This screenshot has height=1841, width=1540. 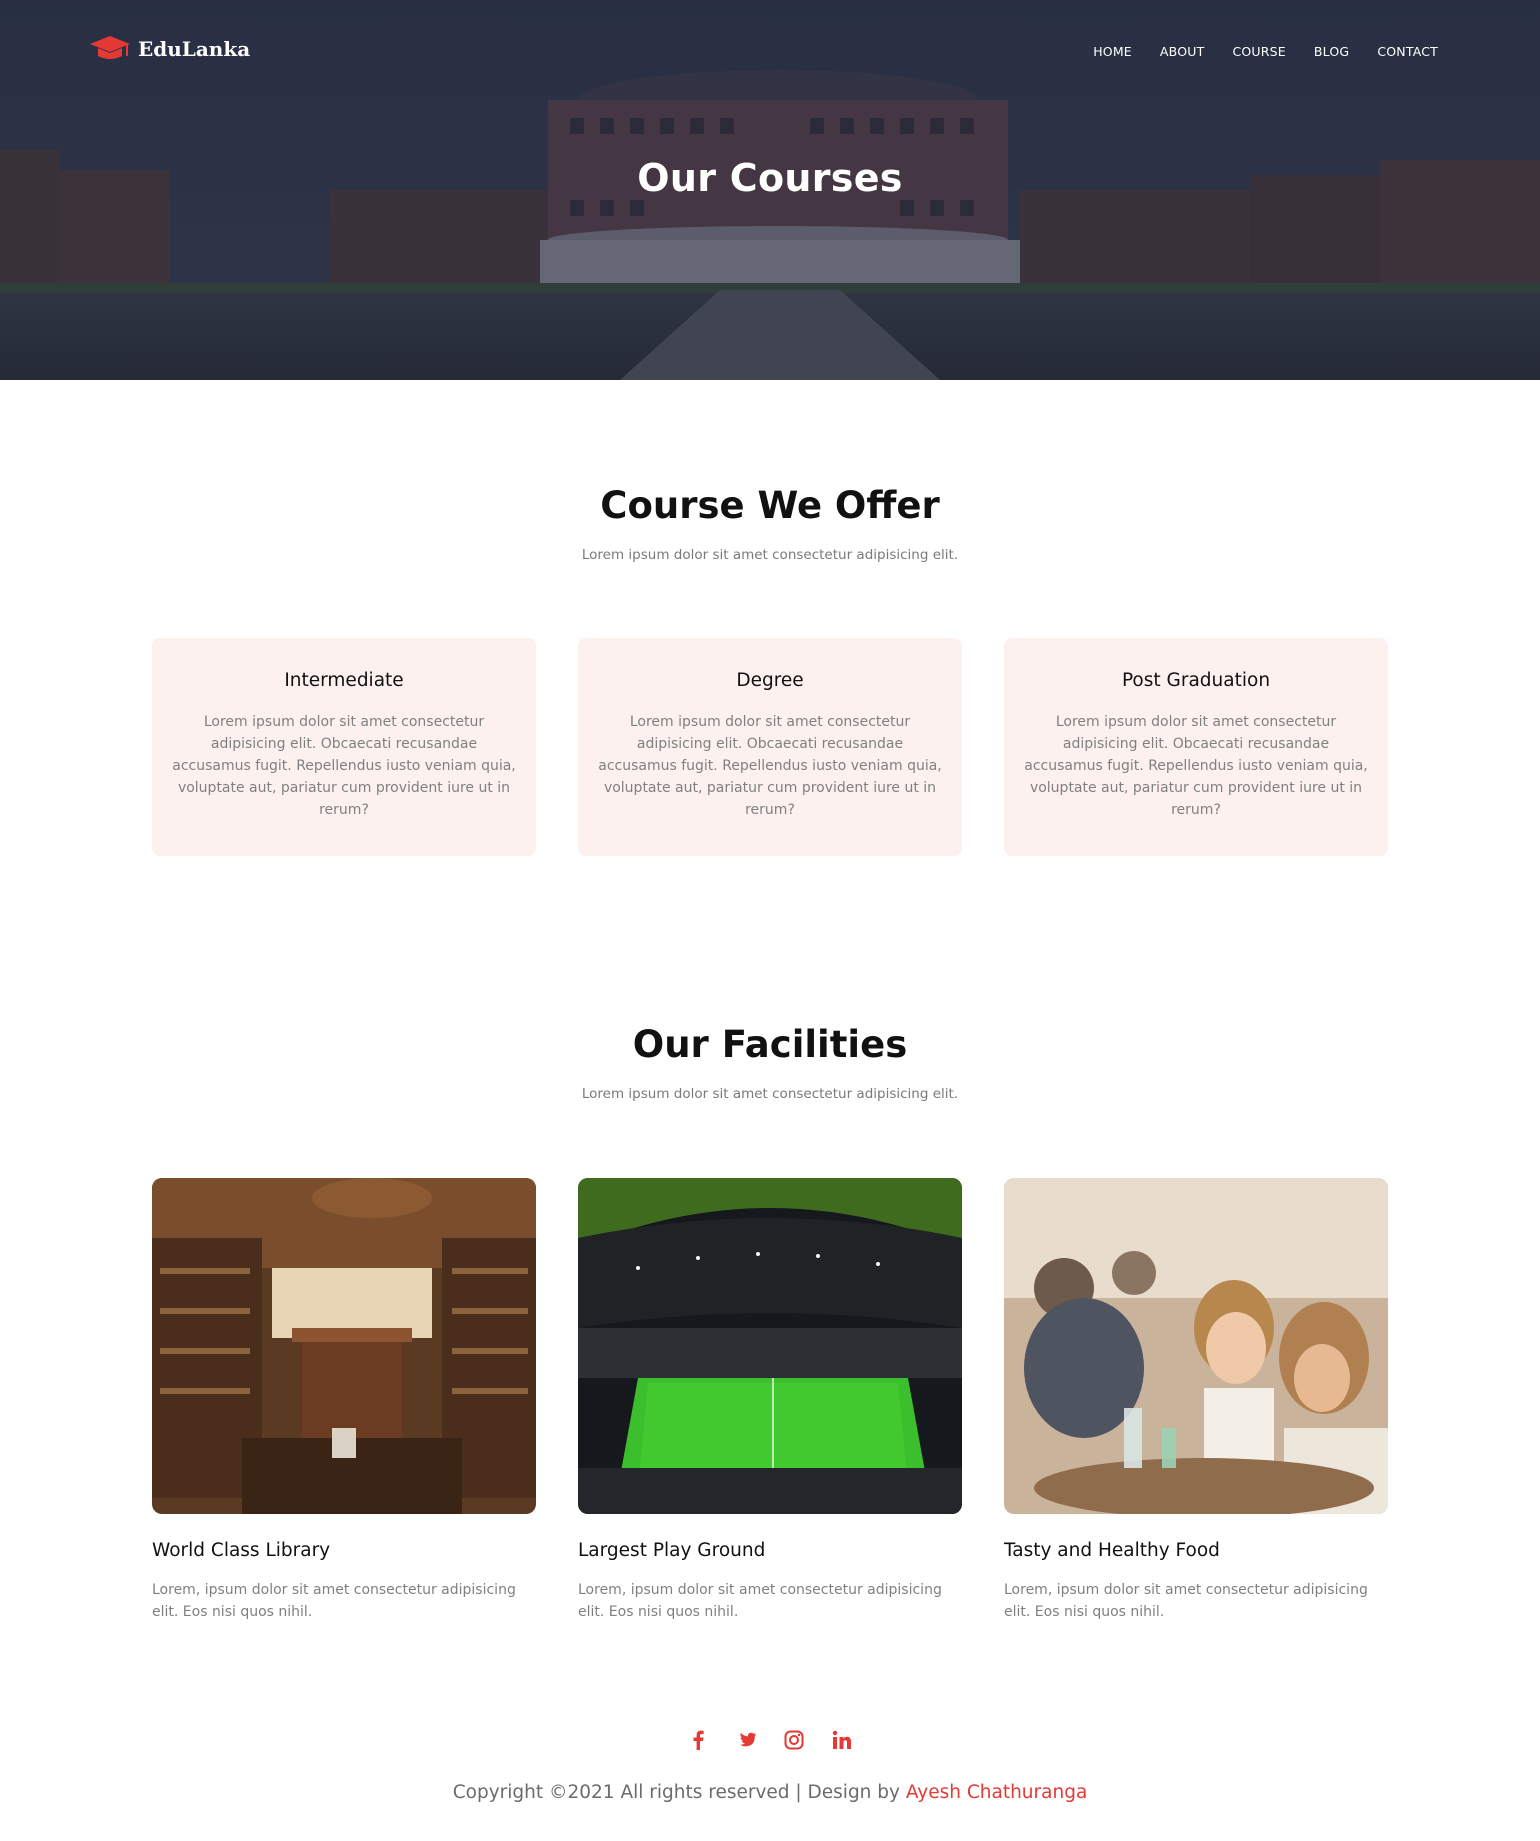 I want to click on nav-course: COURSE, so click(x=1258, y=51).